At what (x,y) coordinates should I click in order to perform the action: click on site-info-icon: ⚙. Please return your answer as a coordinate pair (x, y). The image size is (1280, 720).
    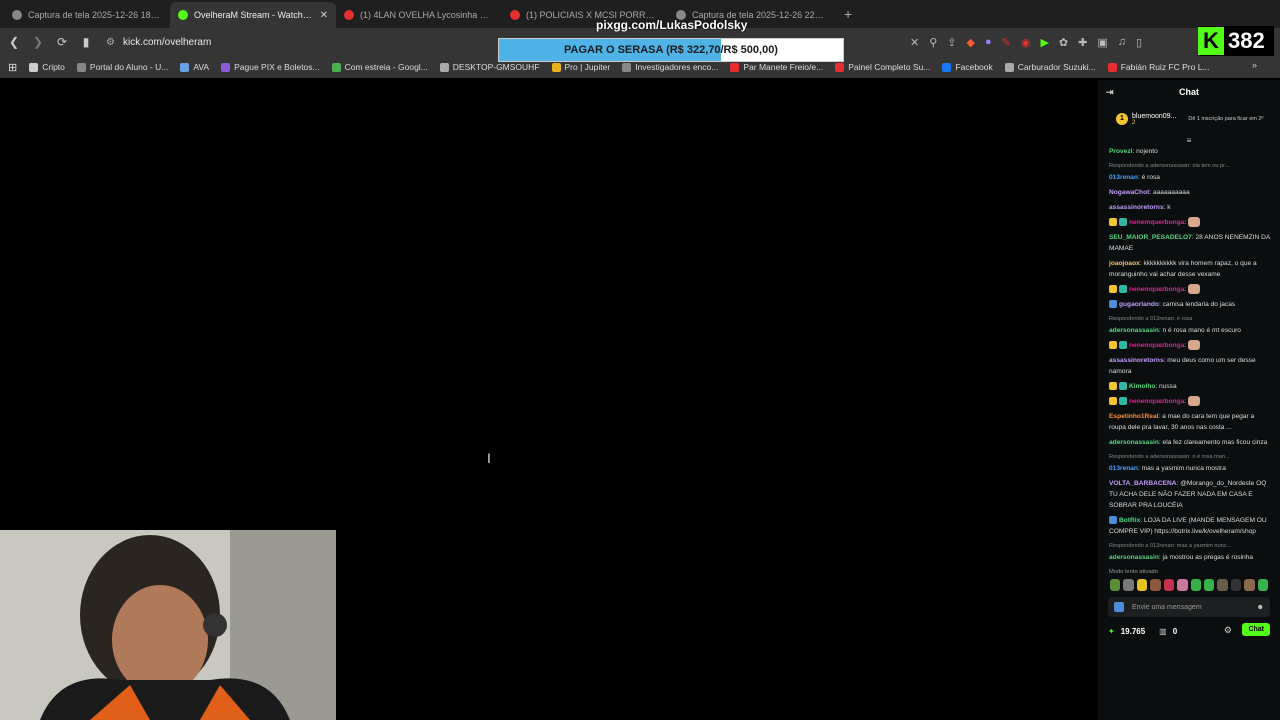
    Looking at the image, I should click on (110, 42).